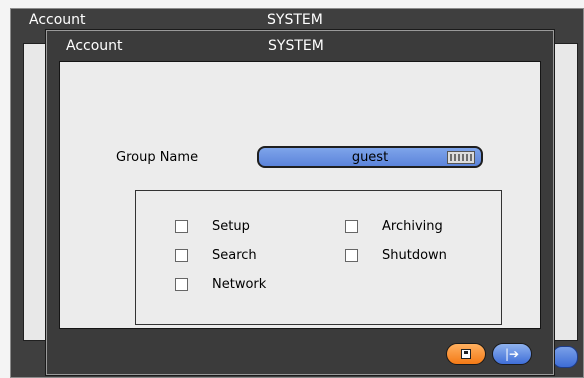  I want to click on shutdown-label: Shutdown, so click(414, 255).